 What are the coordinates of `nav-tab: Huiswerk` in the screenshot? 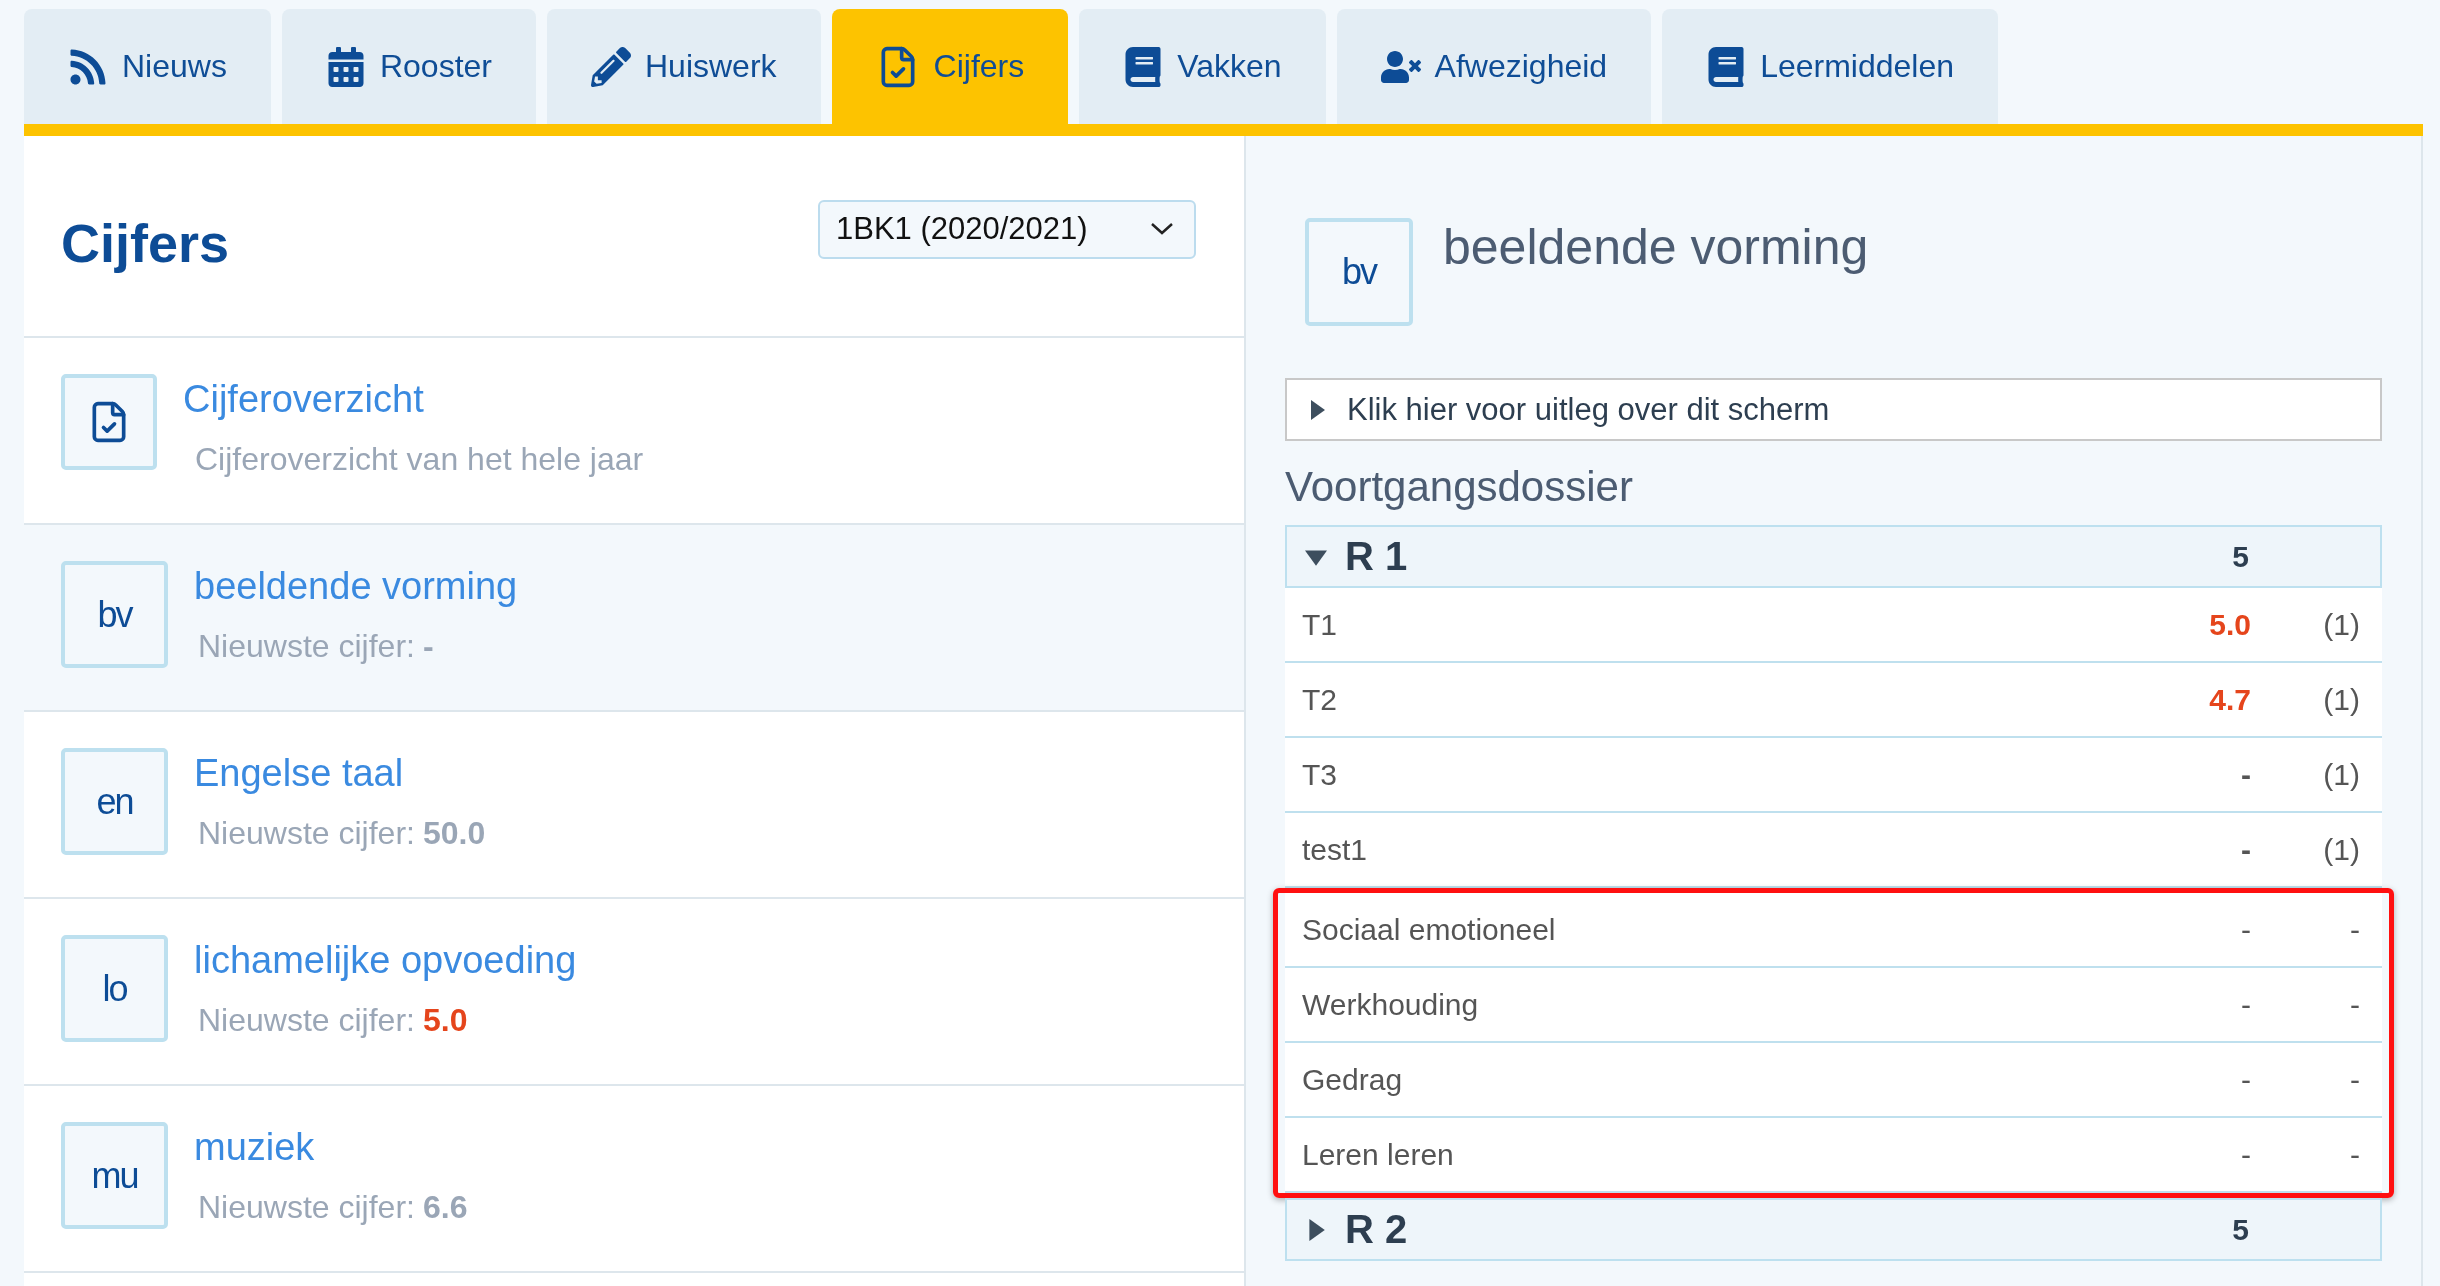 It's located at (683, 66).